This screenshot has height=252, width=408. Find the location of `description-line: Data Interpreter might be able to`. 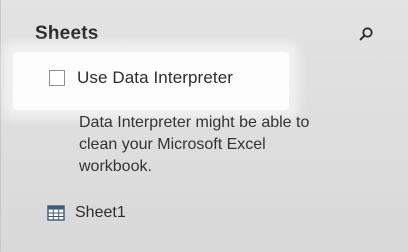

description-line: Data Interpreter might be able to is located at coordinates (194, 122).